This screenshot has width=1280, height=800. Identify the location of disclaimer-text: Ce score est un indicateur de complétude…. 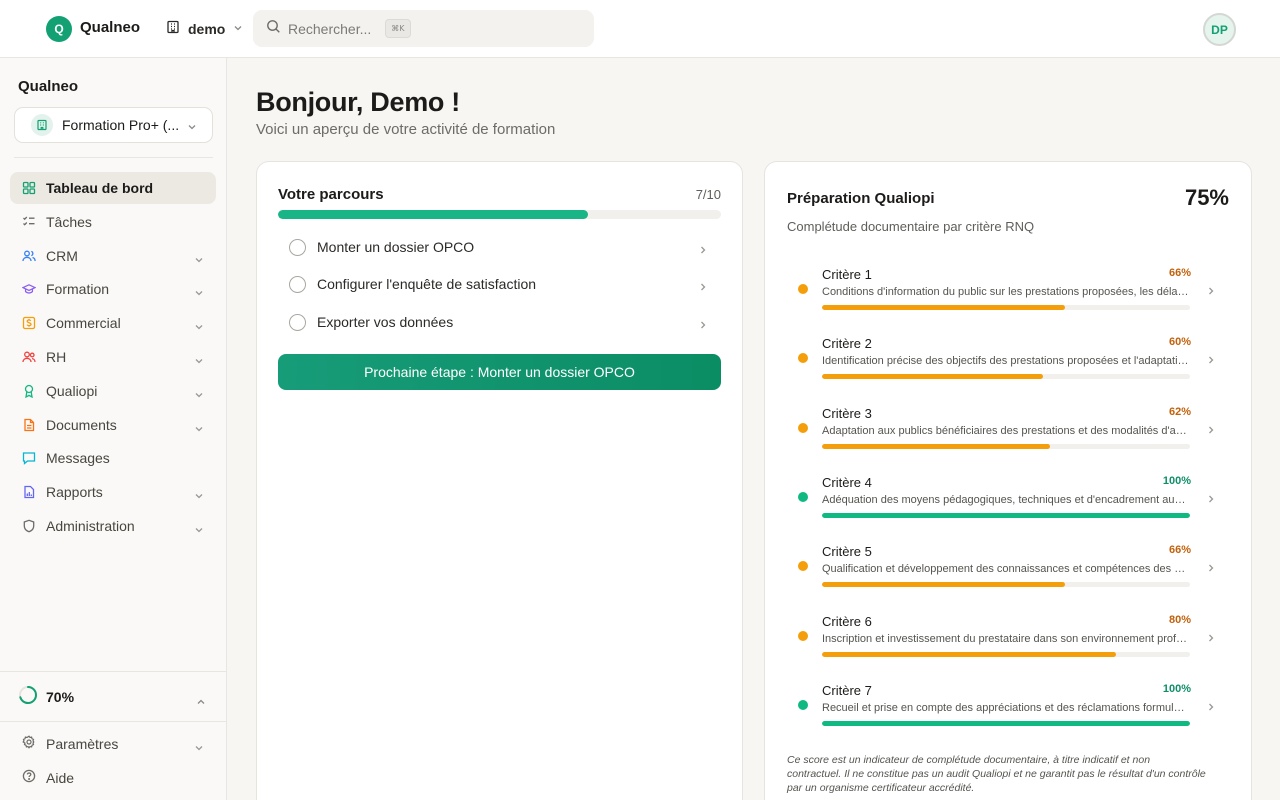
(996, 774).